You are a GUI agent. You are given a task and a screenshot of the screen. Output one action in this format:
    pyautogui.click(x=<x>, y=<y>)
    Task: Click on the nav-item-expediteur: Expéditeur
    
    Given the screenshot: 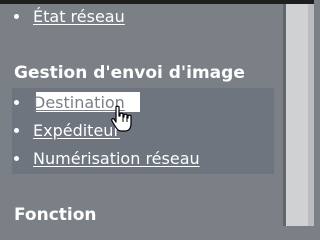 What is the action you would take?
    pyautogui.click(x=67, y=130)
    